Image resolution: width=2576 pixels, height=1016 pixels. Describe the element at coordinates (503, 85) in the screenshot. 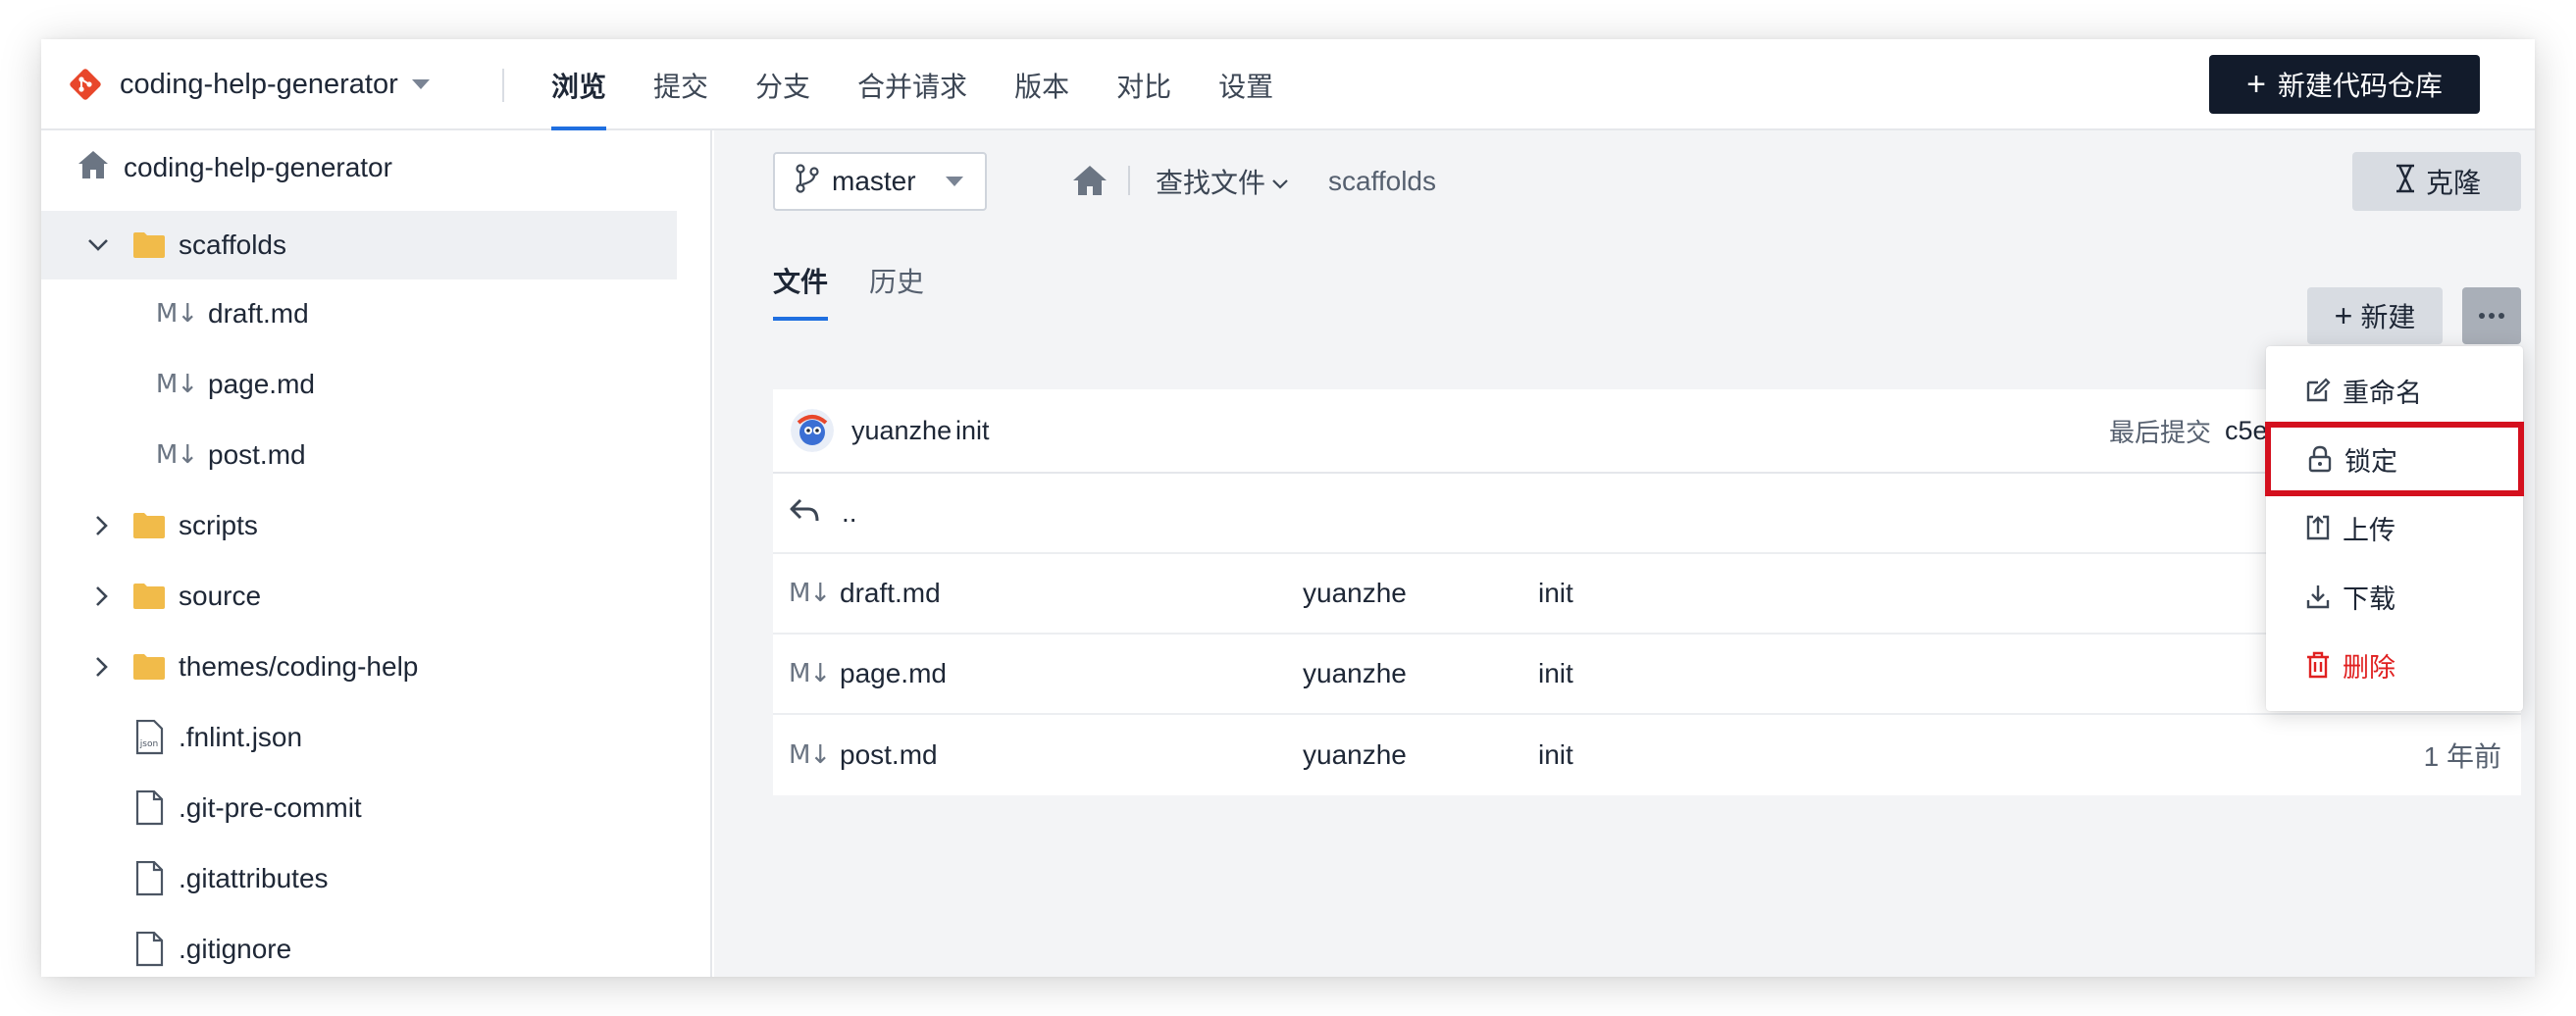

I see `divider` at that location.